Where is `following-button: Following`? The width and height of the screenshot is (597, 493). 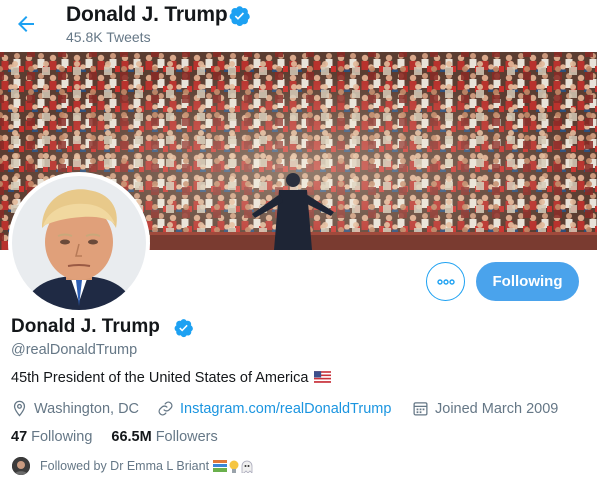 following-button: Following is located at coordinates (527, 281).